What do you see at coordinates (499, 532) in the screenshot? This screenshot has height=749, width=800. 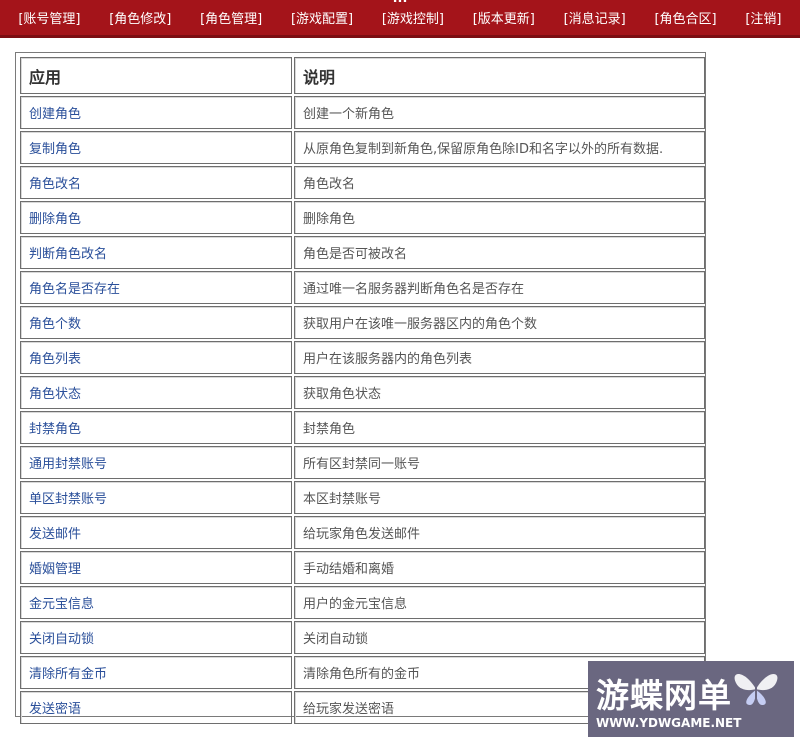 I see `function-description: 给玩家角色发送邮件` at bounding box center [499, 532].